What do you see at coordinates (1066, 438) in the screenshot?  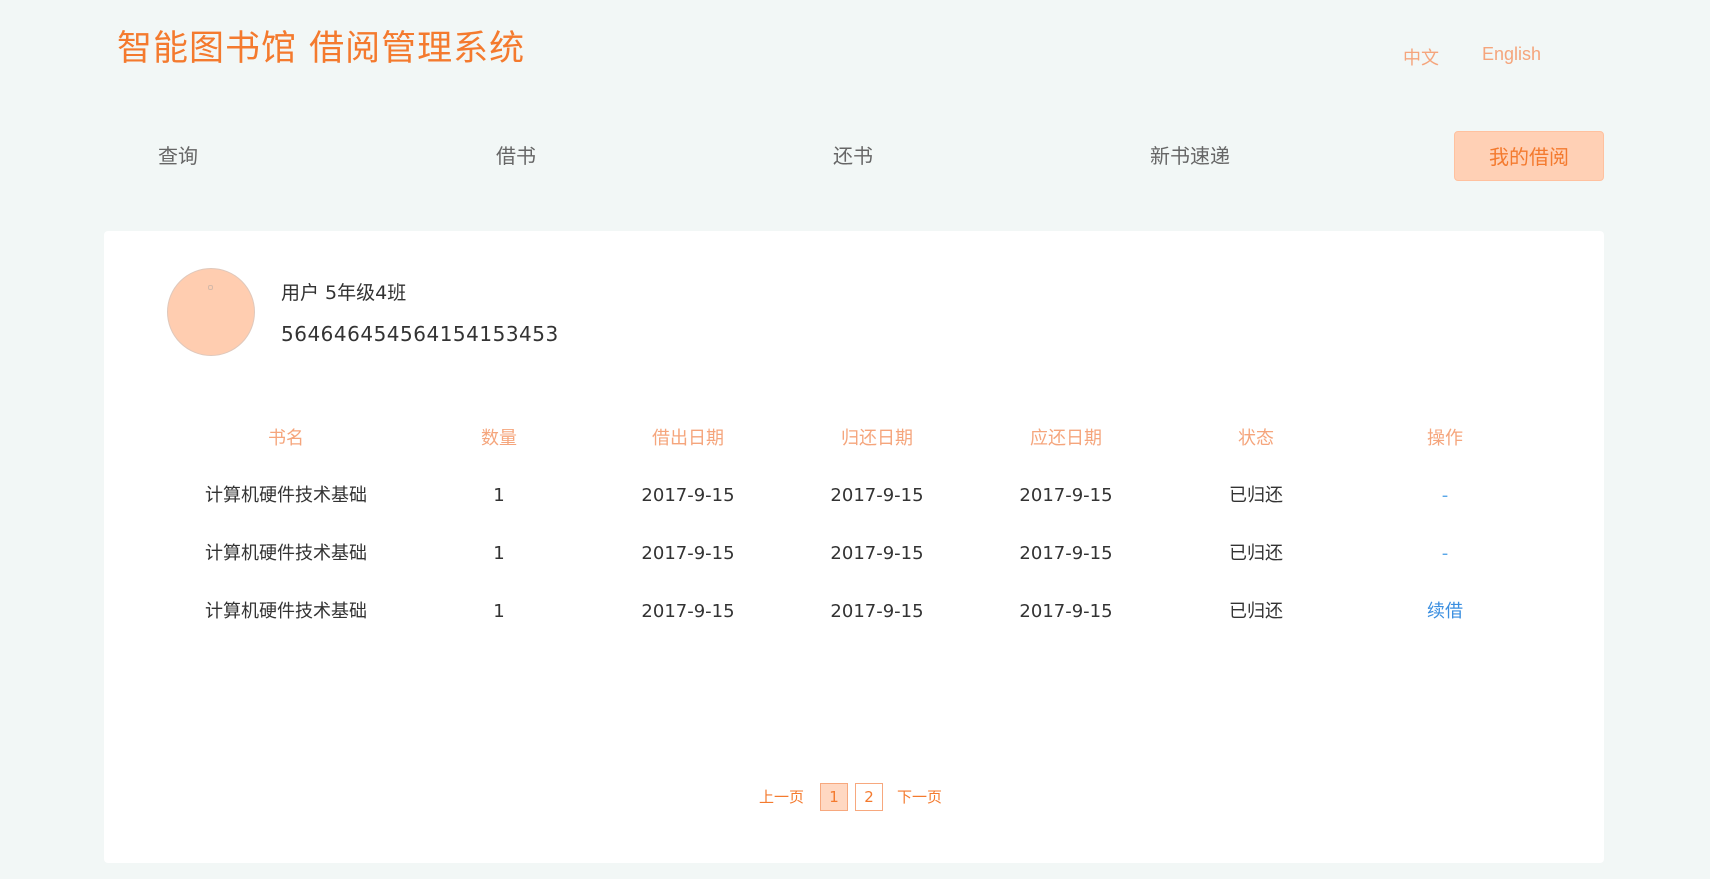 I see `col-due-date-header: 应还日期` at bounding box center [1066, 438].